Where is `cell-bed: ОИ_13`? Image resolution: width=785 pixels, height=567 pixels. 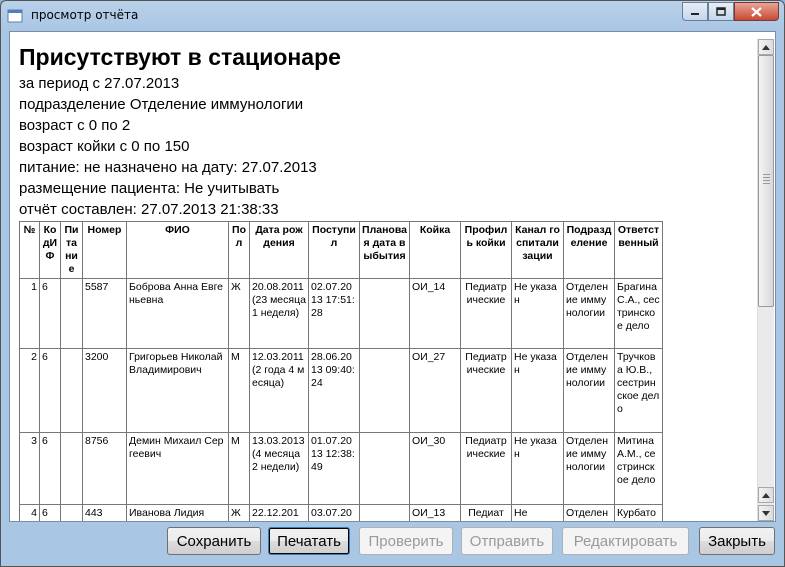
cell-bed: ОИ_13 is located at coordinates (435, 512).